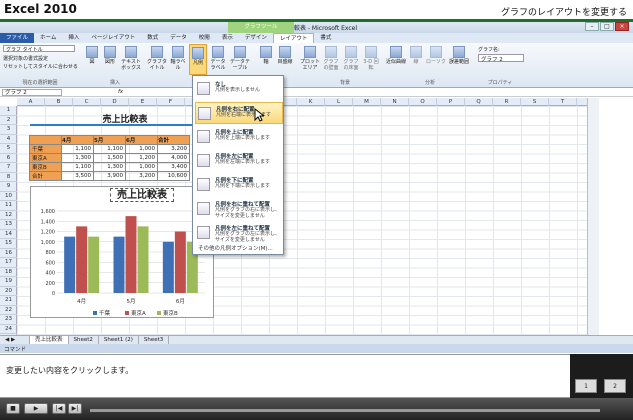 The width and height of the screenshot is (633, 420). What do you see at coordinates (75, 408) in the screenshot?
I see `forward-button: ▶|` at bounding box center [75, 408].